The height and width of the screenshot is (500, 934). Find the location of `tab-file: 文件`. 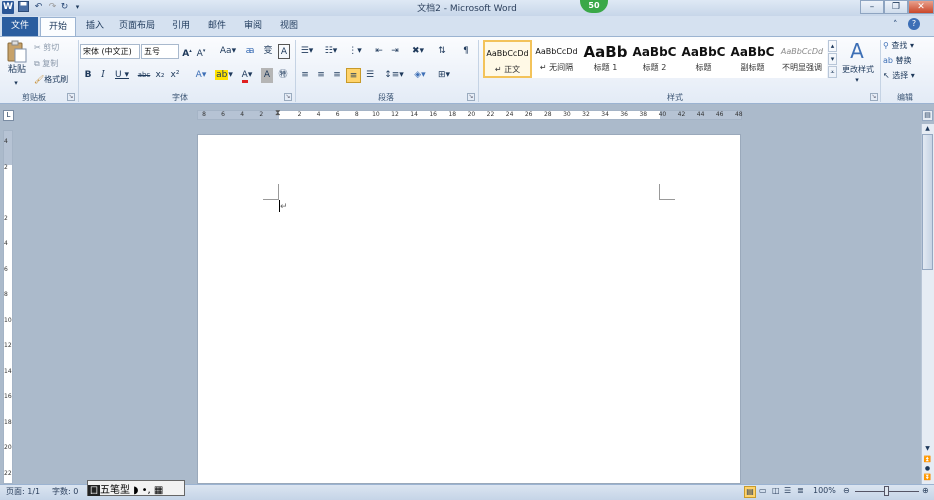

tab-file: 文件 is located at coordinates (20, 26).